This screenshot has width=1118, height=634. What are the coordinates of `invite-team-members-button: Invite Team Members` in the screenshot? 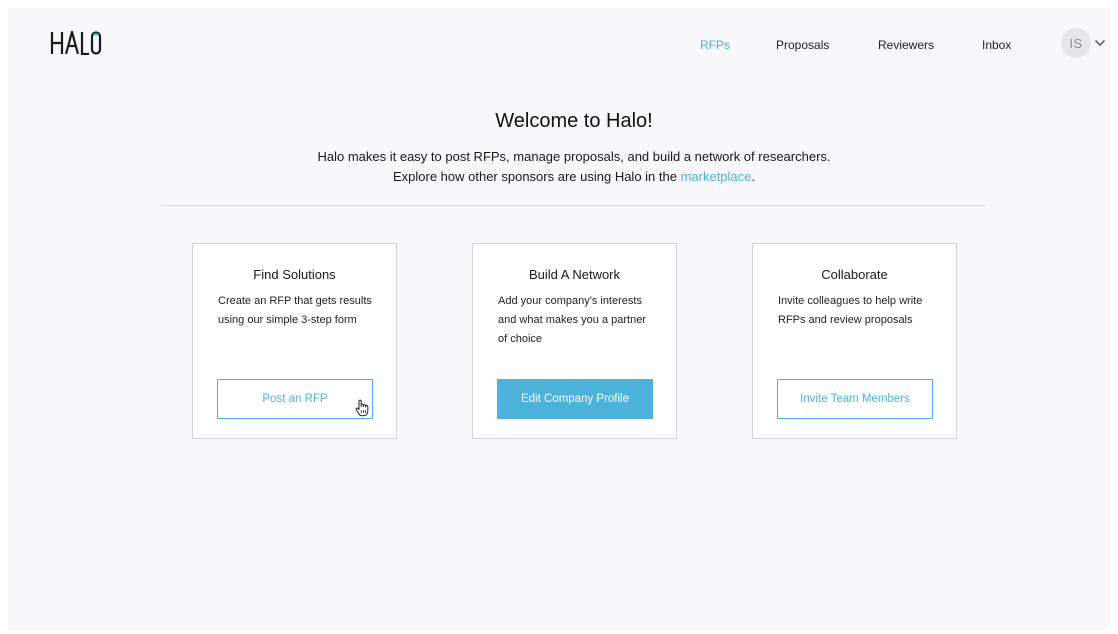 It's located at (855, 399).